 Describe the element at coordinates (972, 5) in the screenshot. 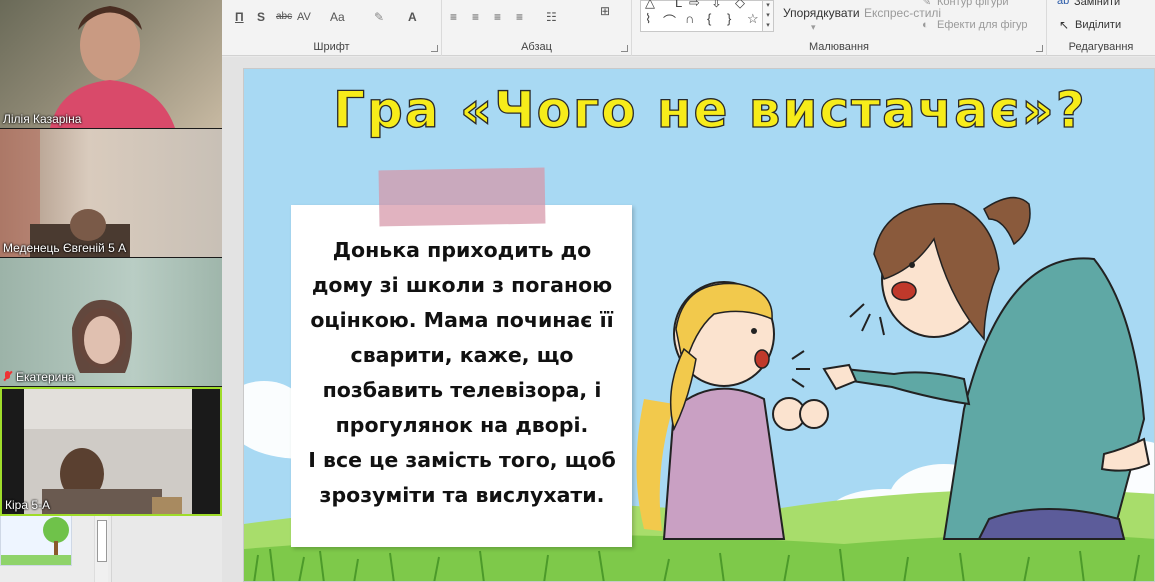

I see `shape-outline-button: Контур фігури` at that location.